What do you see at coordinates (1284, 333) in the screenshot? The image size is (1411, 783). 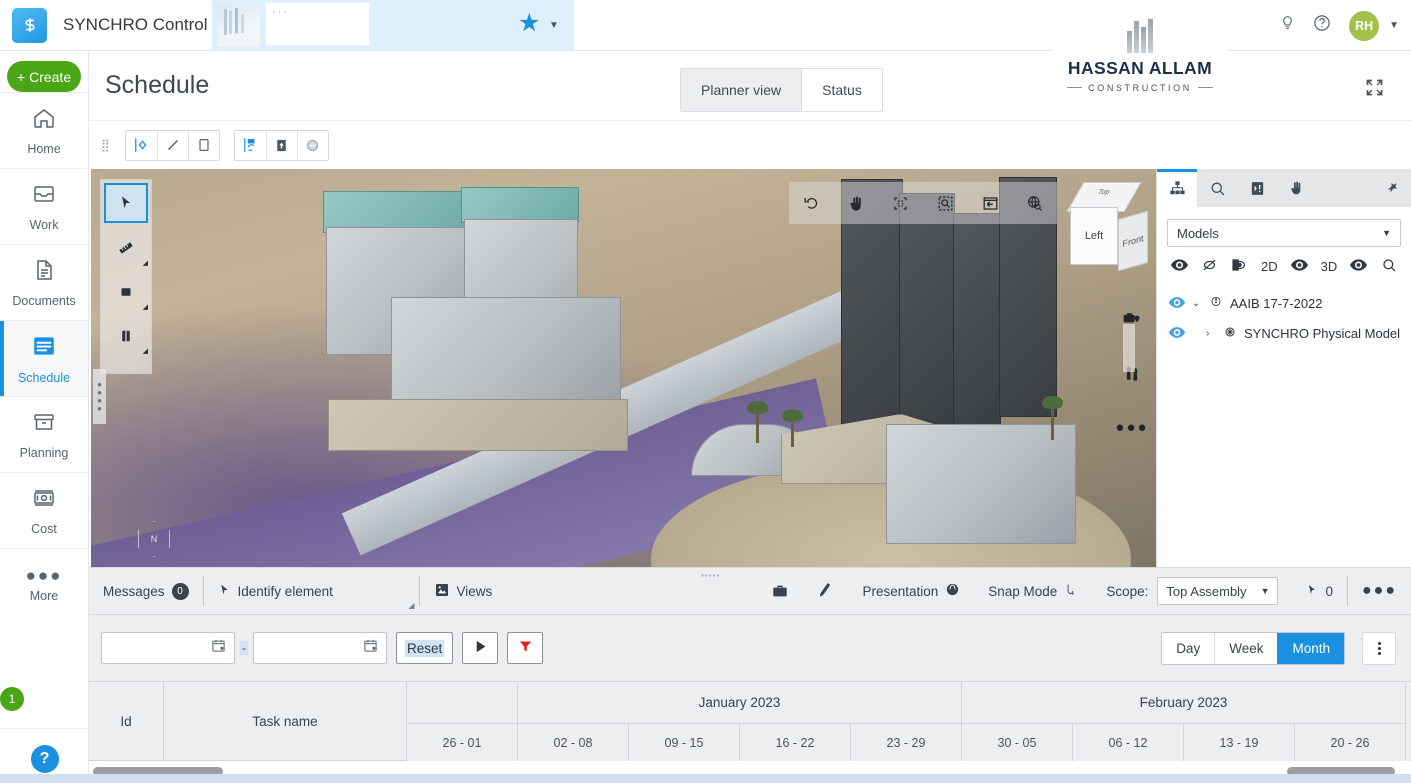 I see `tree-node-child: › SYNCHRO Physical Model` at bounding box center [1284, 333].